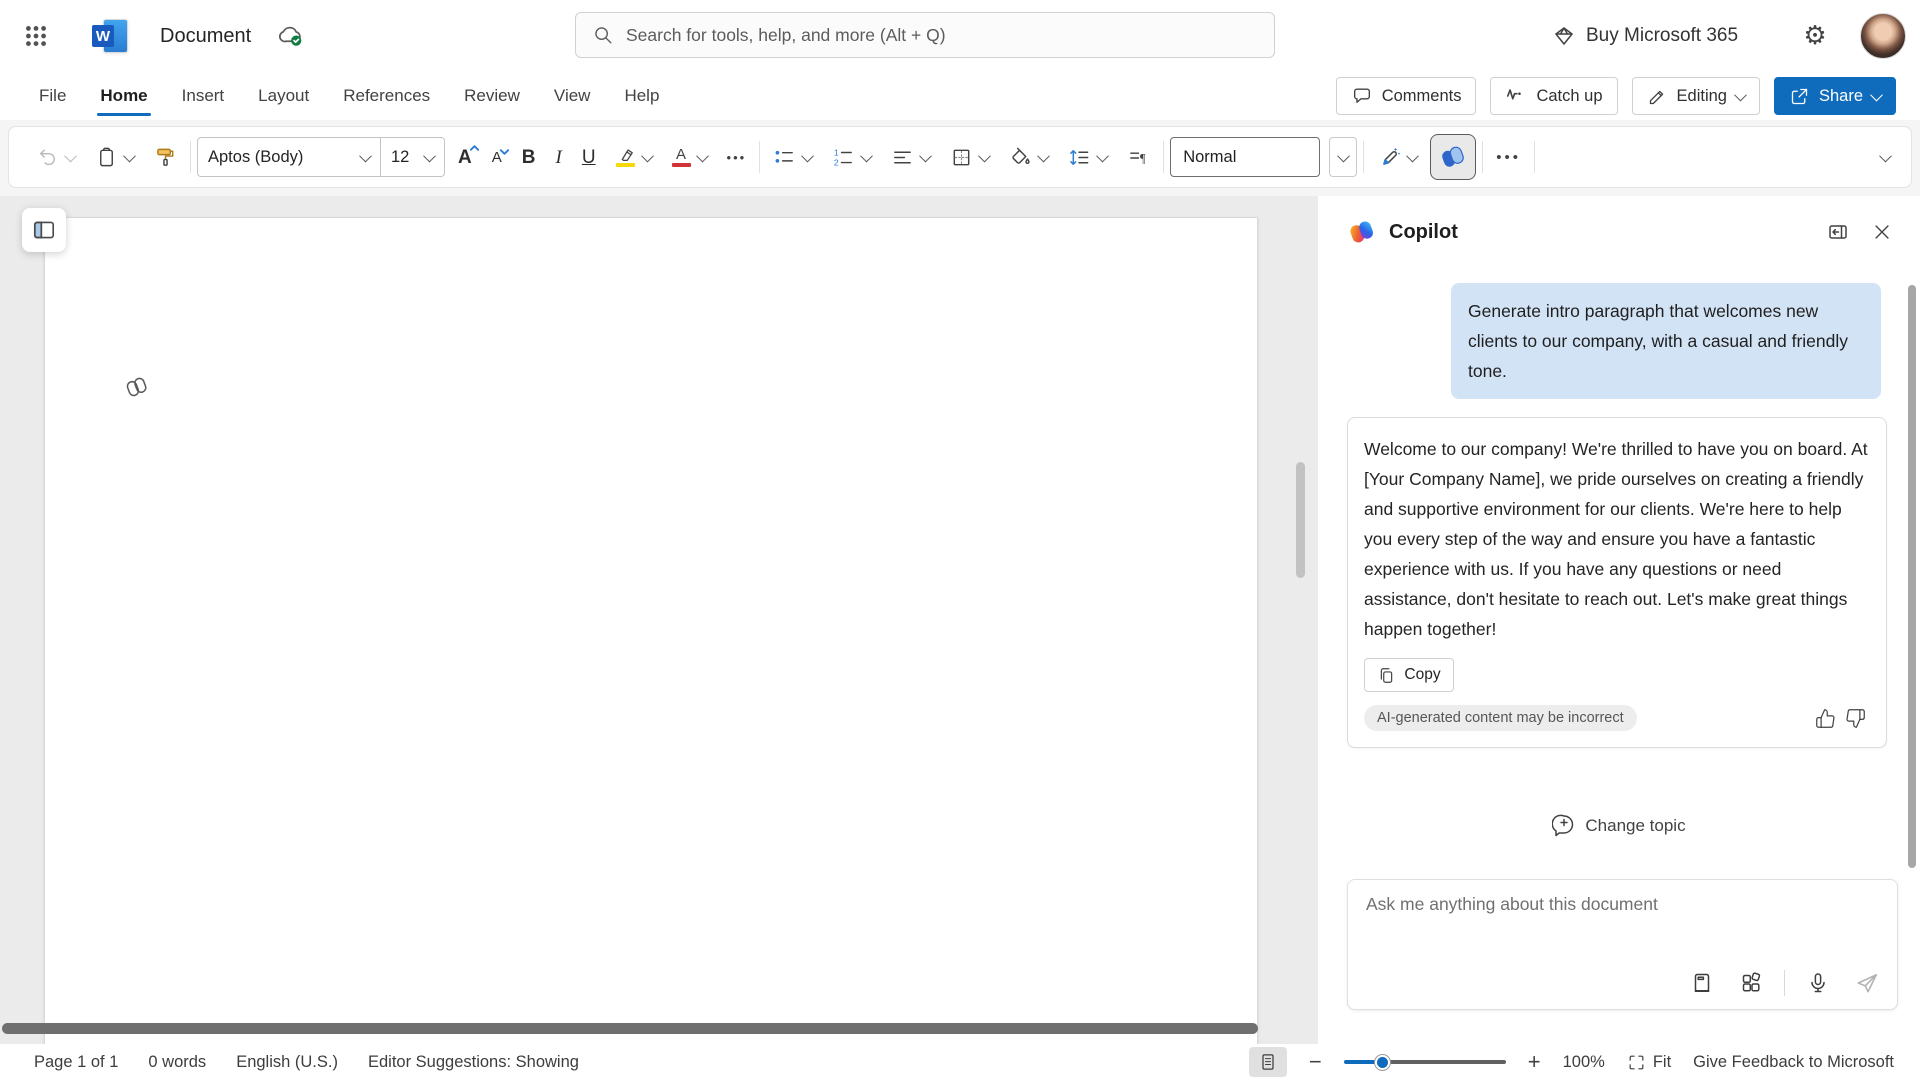  Describe the element at coordinates (910, 157) in the screenshot. I see `alignment-button` at that location.